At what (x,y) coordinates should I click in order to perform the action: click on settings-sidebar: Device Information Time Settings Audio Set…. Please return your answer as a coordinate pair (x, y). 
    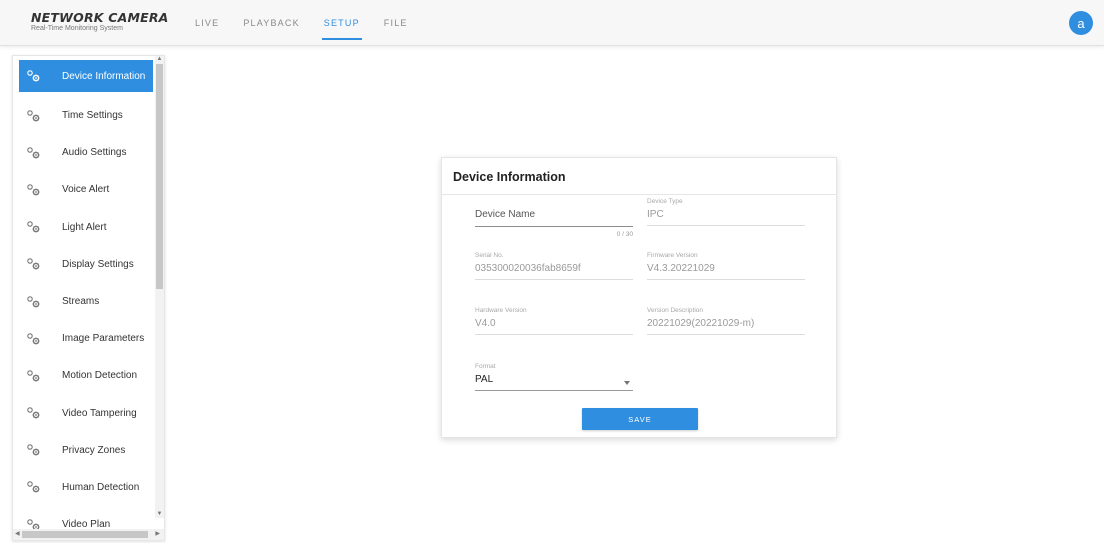
    Looking at the image, I should click on (88, 298).